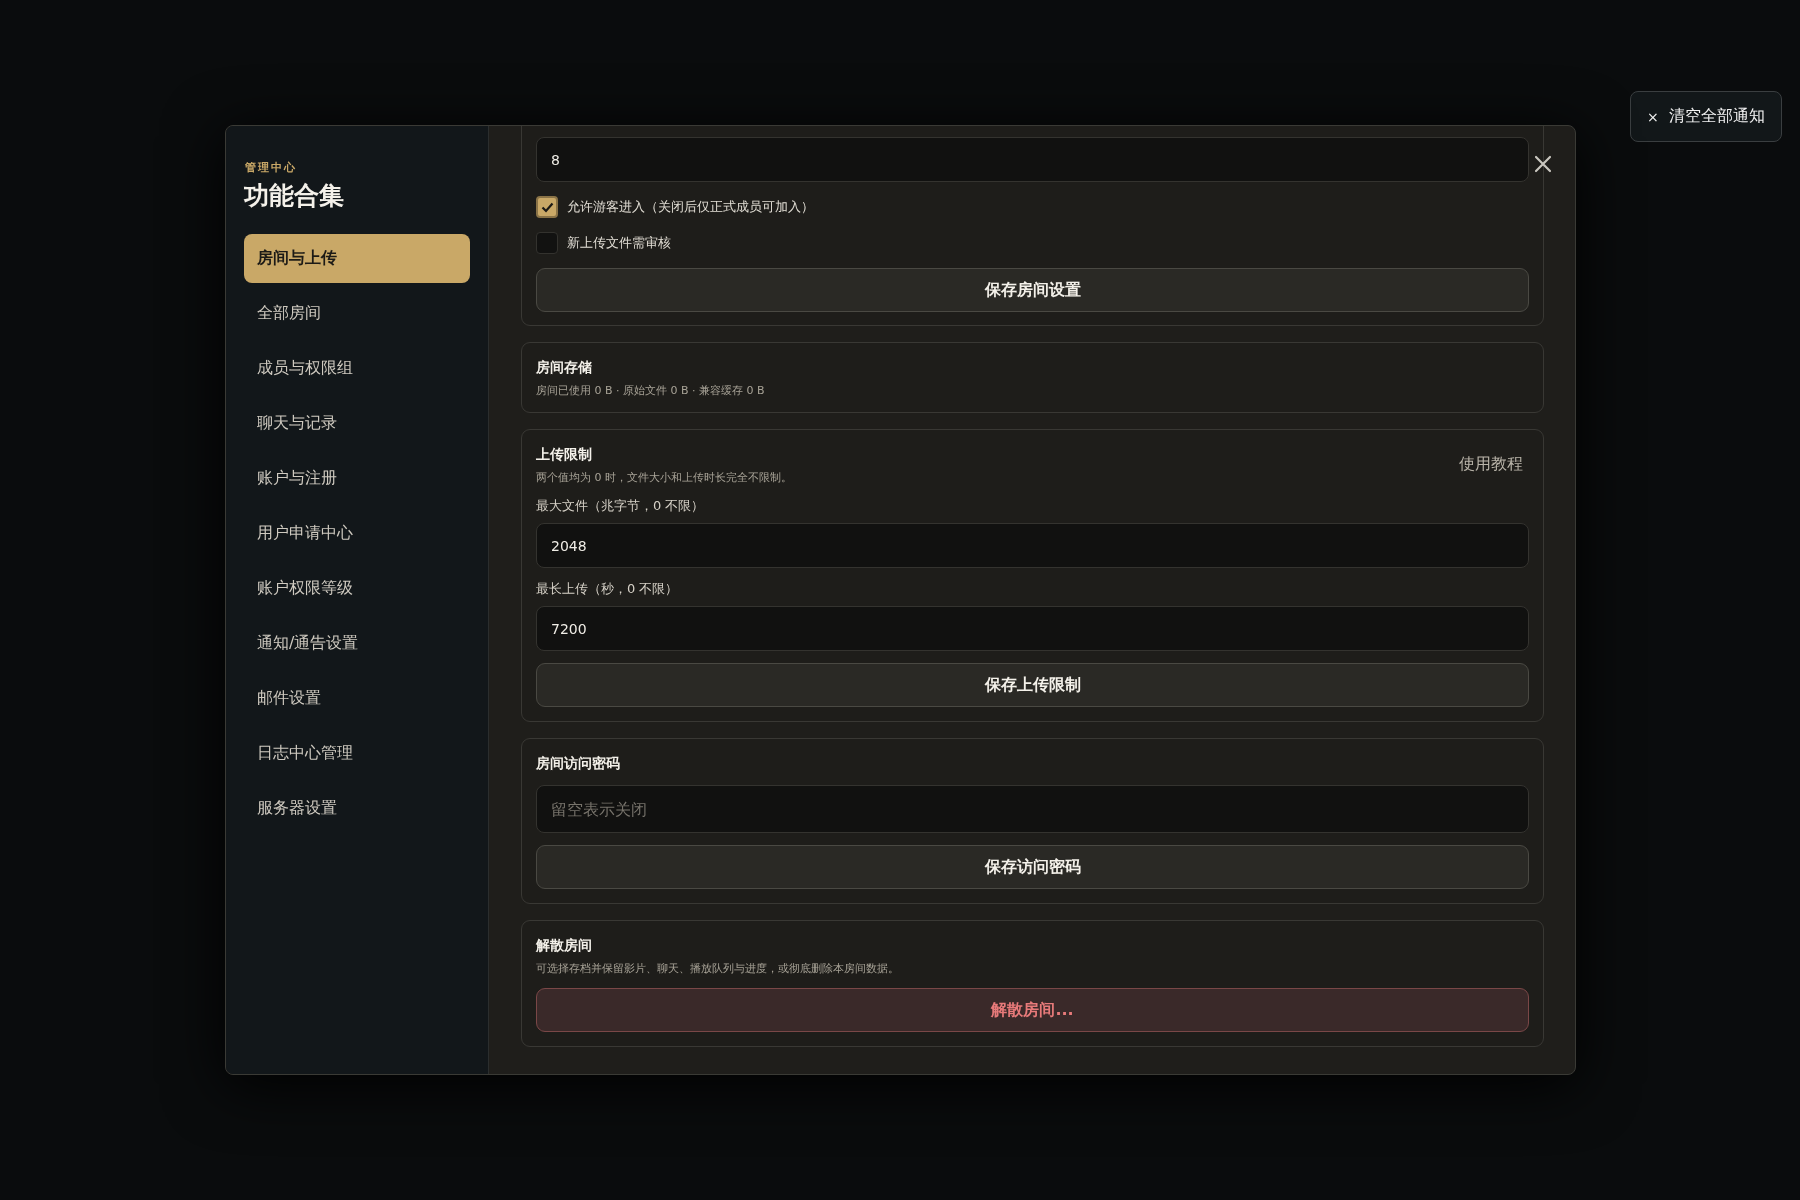 The image size is (1800, 1200). I want to click on save-button: 保存上传限制, so click(1032, 685).